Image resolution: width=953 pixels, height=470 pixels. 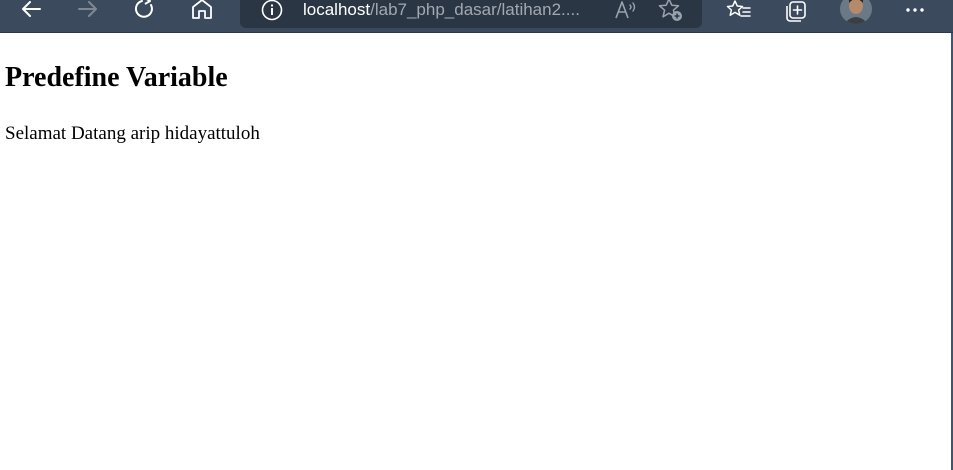 I want to click on refresh-button, so click(x=145, y=11).